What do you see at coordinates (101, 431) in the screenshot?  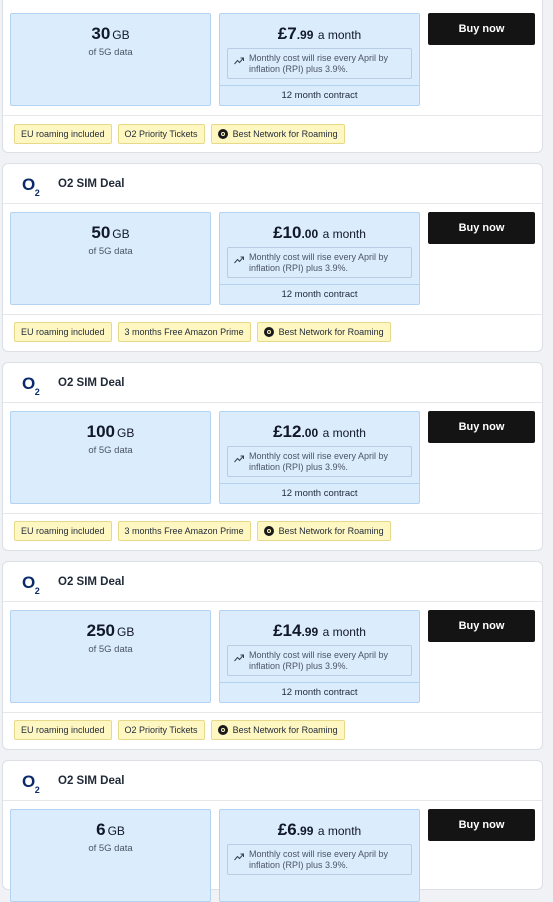 I see `data-amount: 100` at bounding box center [101, 431].